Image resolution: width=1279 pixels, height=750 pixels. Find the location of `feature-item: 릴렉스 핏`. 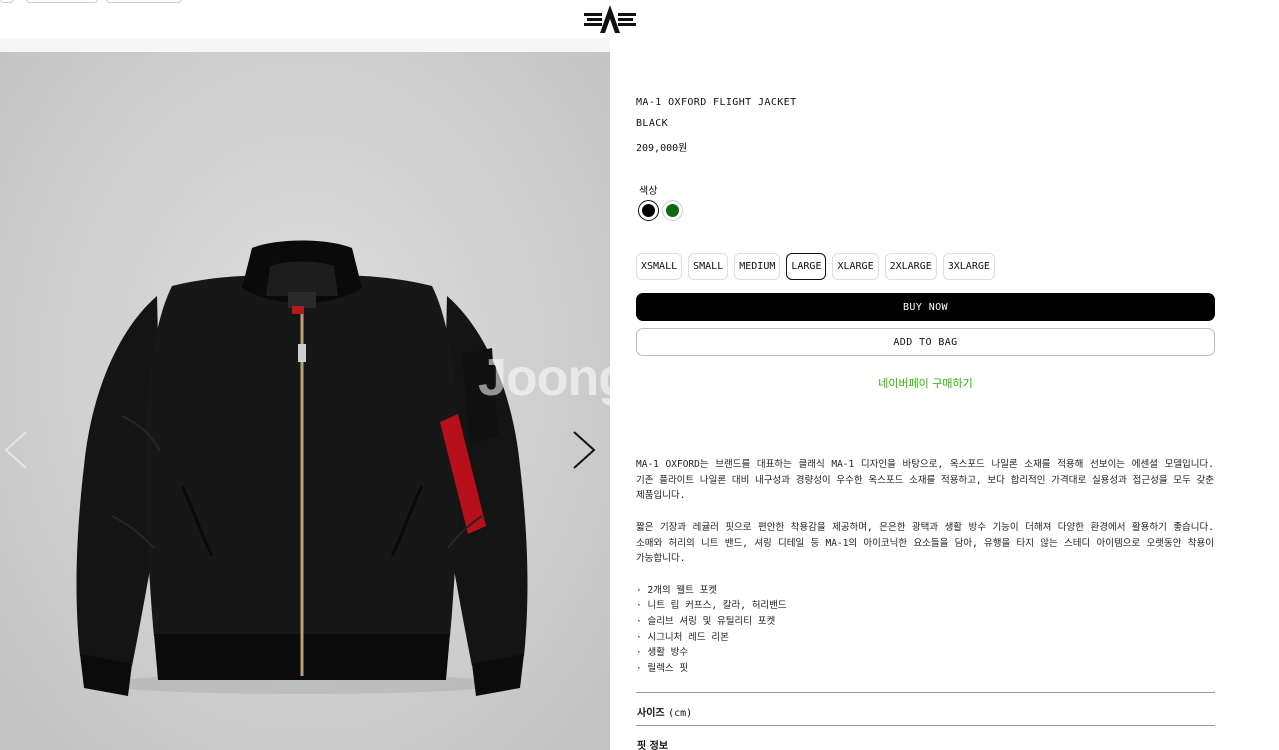

feature-item: 릴렉스 핏 is located at coordinates (925, 669).